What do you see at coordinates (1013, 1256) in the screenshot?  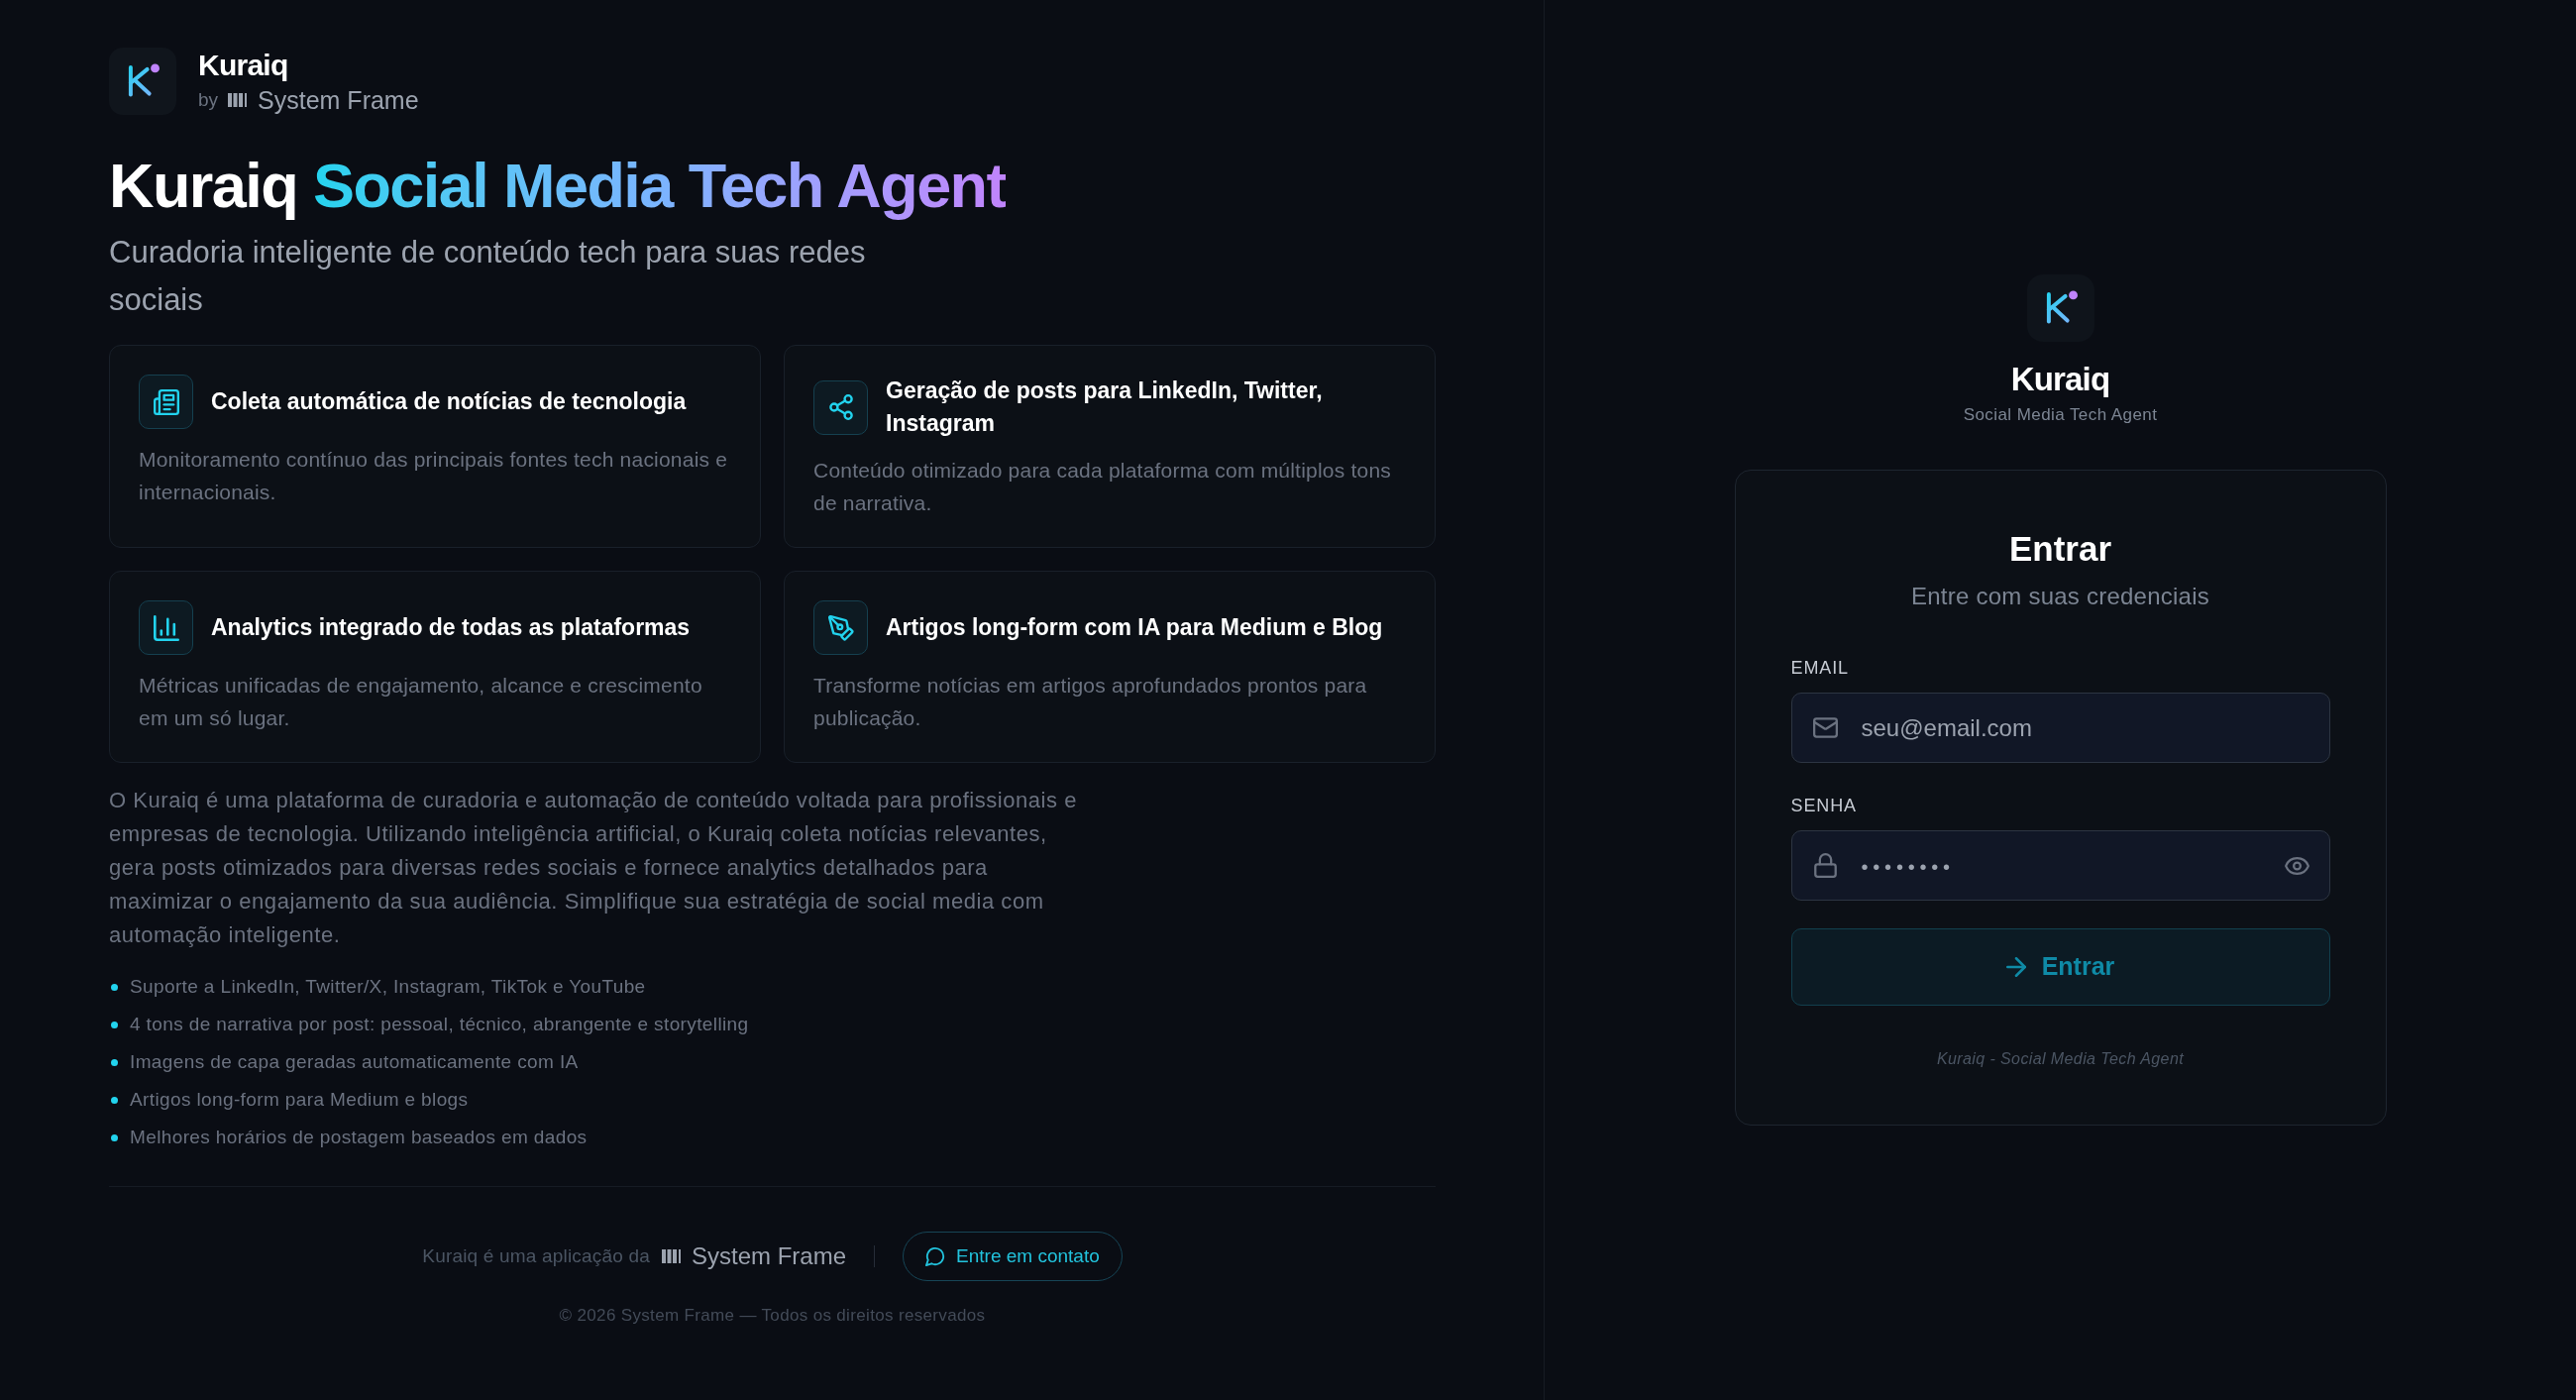 I see `contact-button: Entre em contato` at bounding box center [1013, 1256].